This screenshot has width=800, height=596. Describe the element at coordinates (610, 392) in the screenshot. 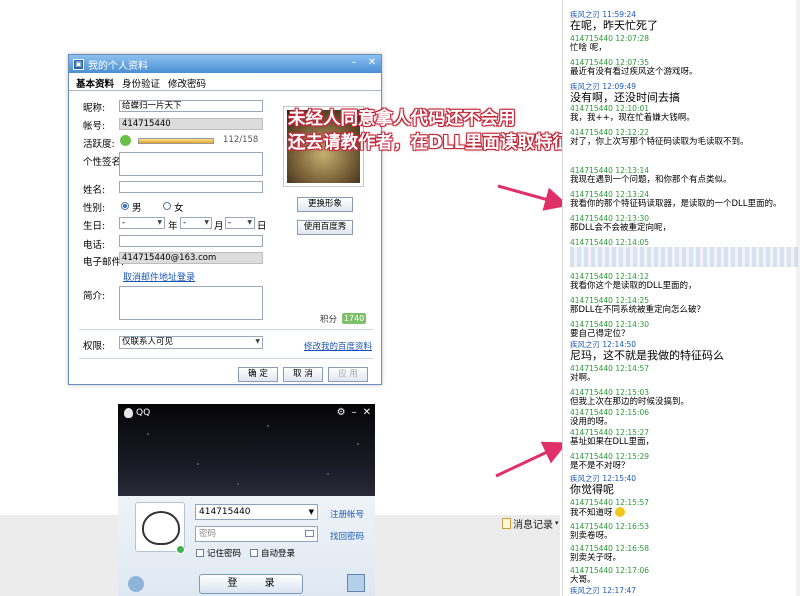

I see `chat-message-header: 414715440 12:15:03` at that location.